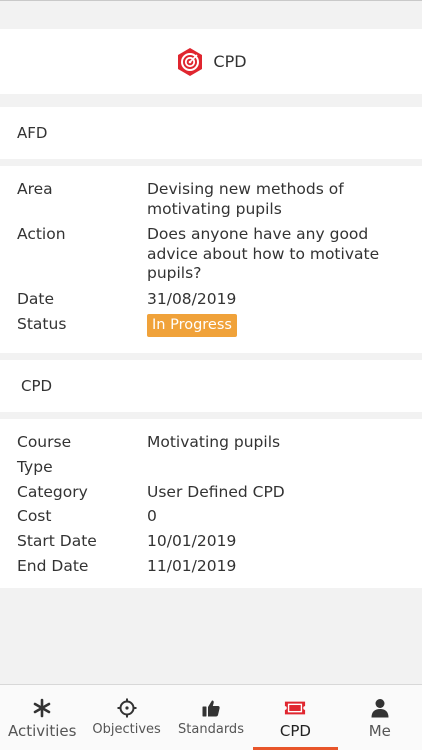 The height and width of the screenshot is (750, 422). Describe the element at coordinates (126, 729) in the screenshot. I see `tab-label: Objectives` at that location.